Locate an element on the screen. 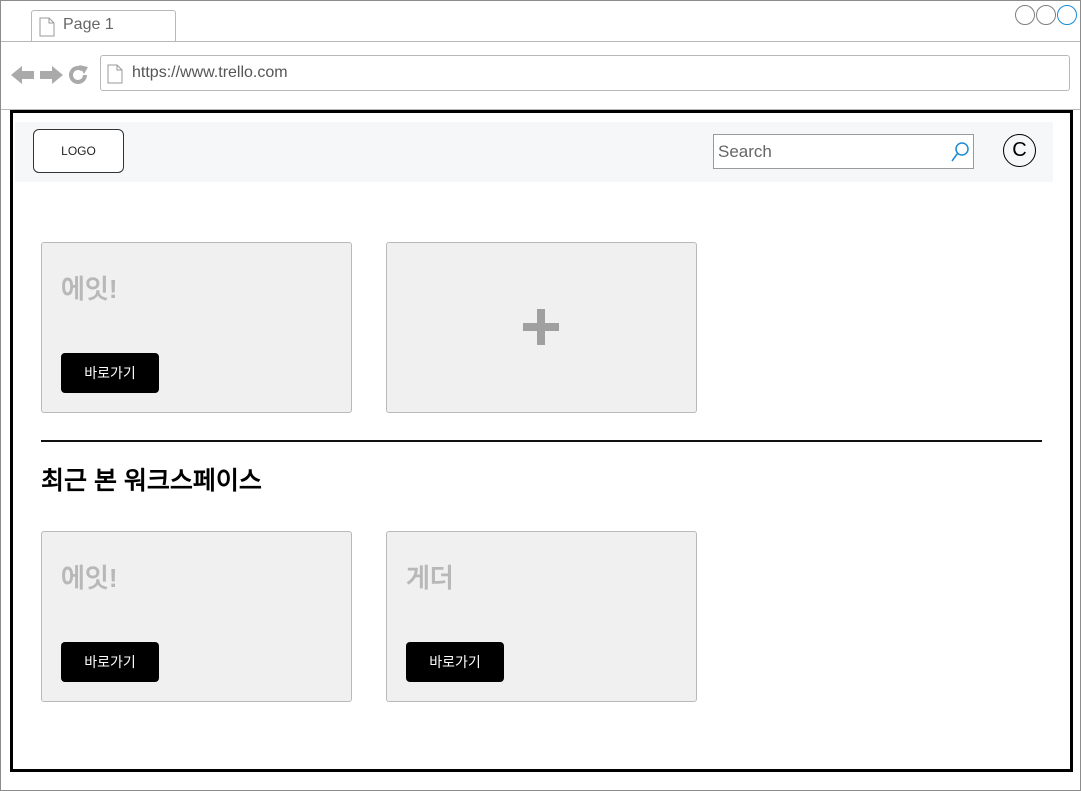  search-icon is located at coordinates (960, 154).